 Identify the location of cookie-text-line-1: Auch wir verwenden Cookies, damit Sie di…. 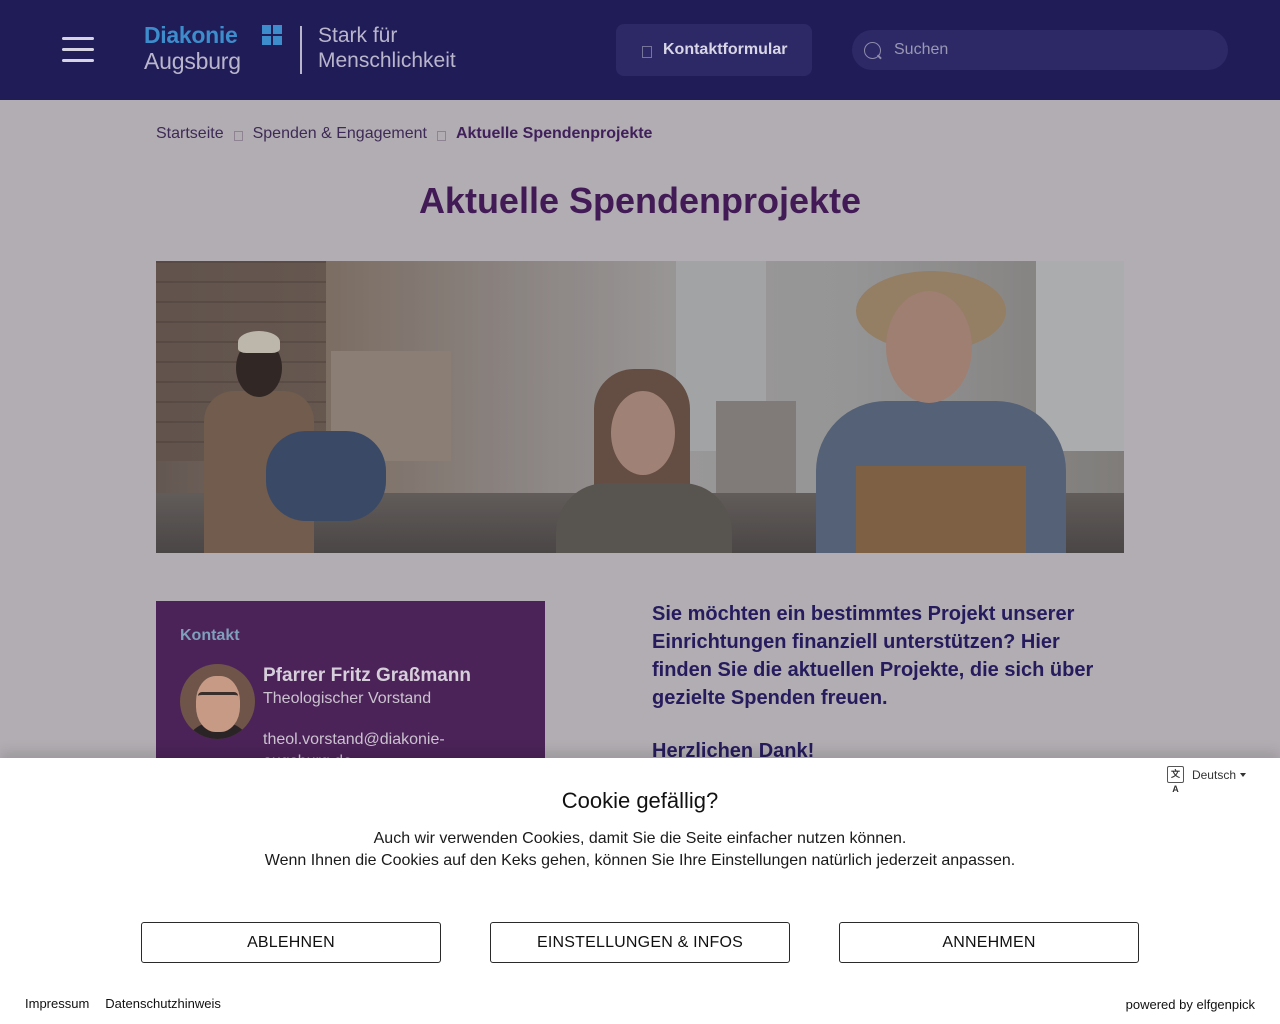
(640, 838).